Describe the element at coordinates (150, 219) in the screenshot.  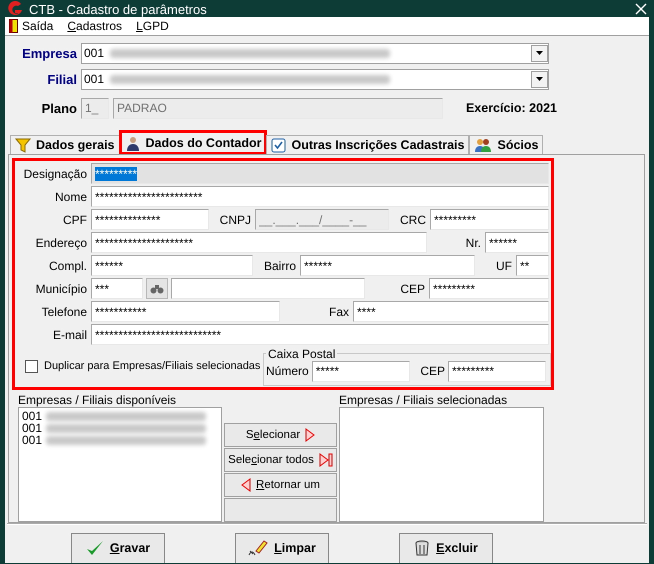
I see `text-field: **************` at that location.